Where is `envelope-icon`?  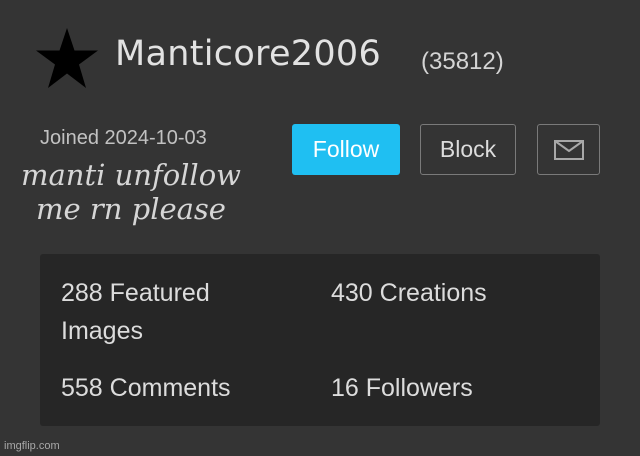
envelope-icon is located at coordinates (568, 149).